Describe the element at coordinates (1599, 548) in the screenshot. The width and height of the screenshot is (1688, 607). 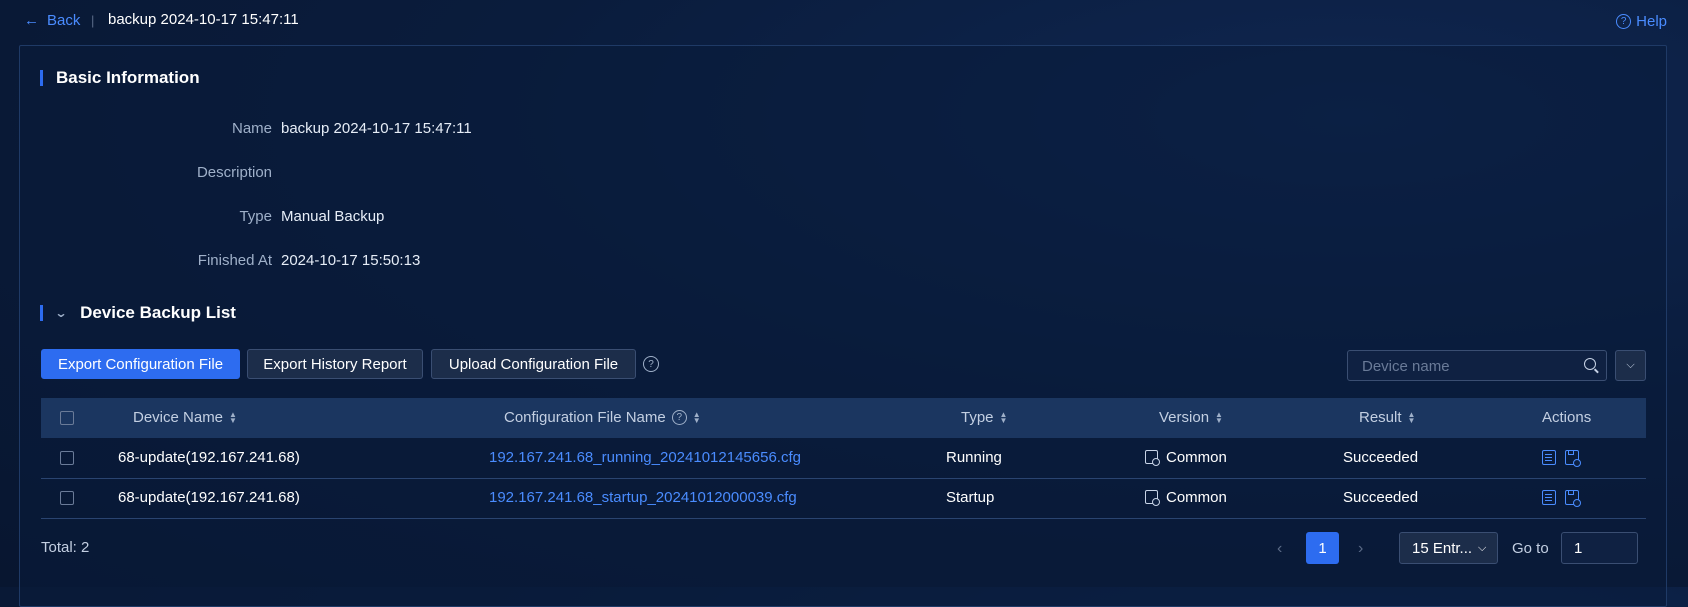
I see `goto-page-input` at that location.